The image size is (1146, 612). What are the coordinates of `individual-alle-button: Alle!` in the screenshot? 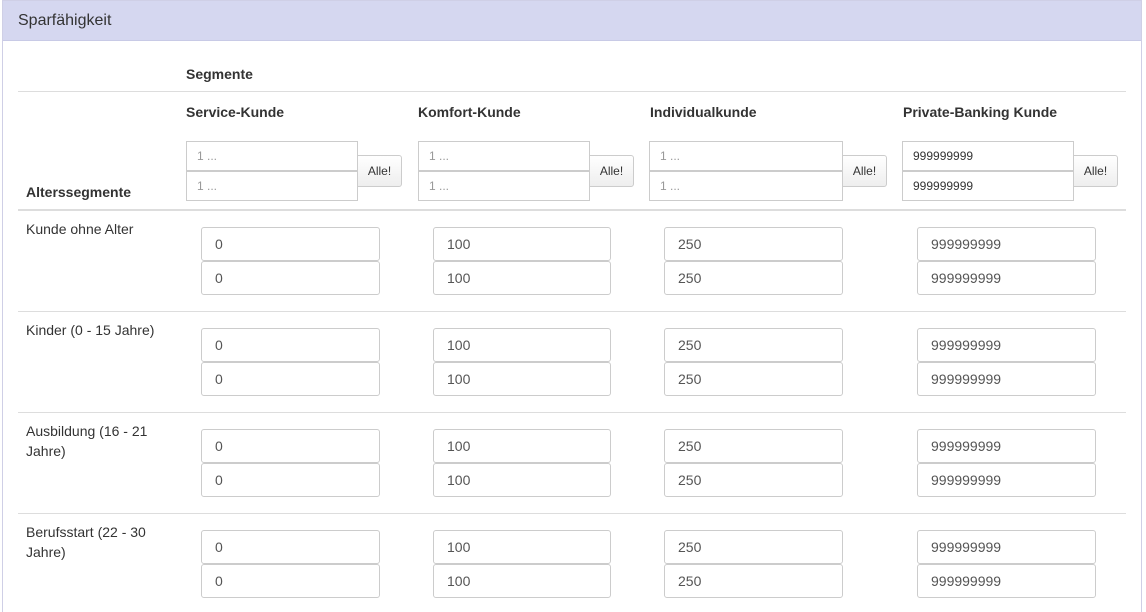 It's located at (864, 171).